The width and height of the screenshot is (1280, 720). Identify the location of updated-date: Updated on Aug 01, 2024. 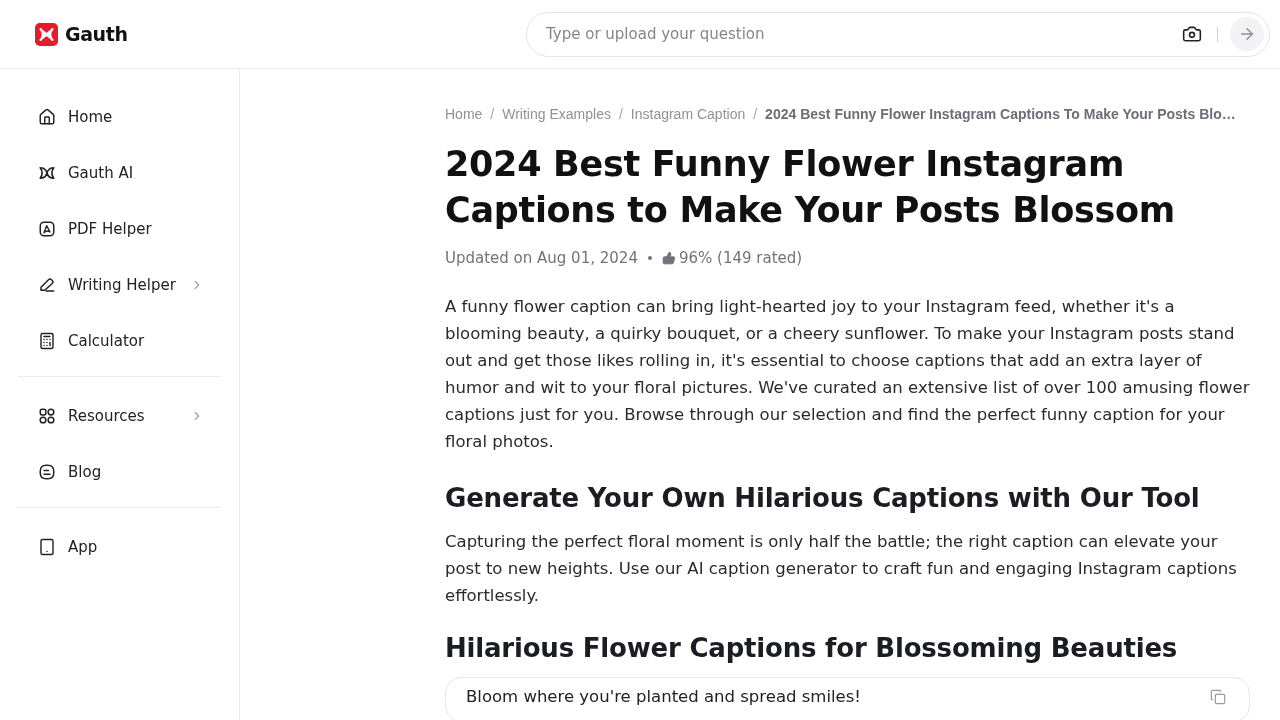
(541, 258).